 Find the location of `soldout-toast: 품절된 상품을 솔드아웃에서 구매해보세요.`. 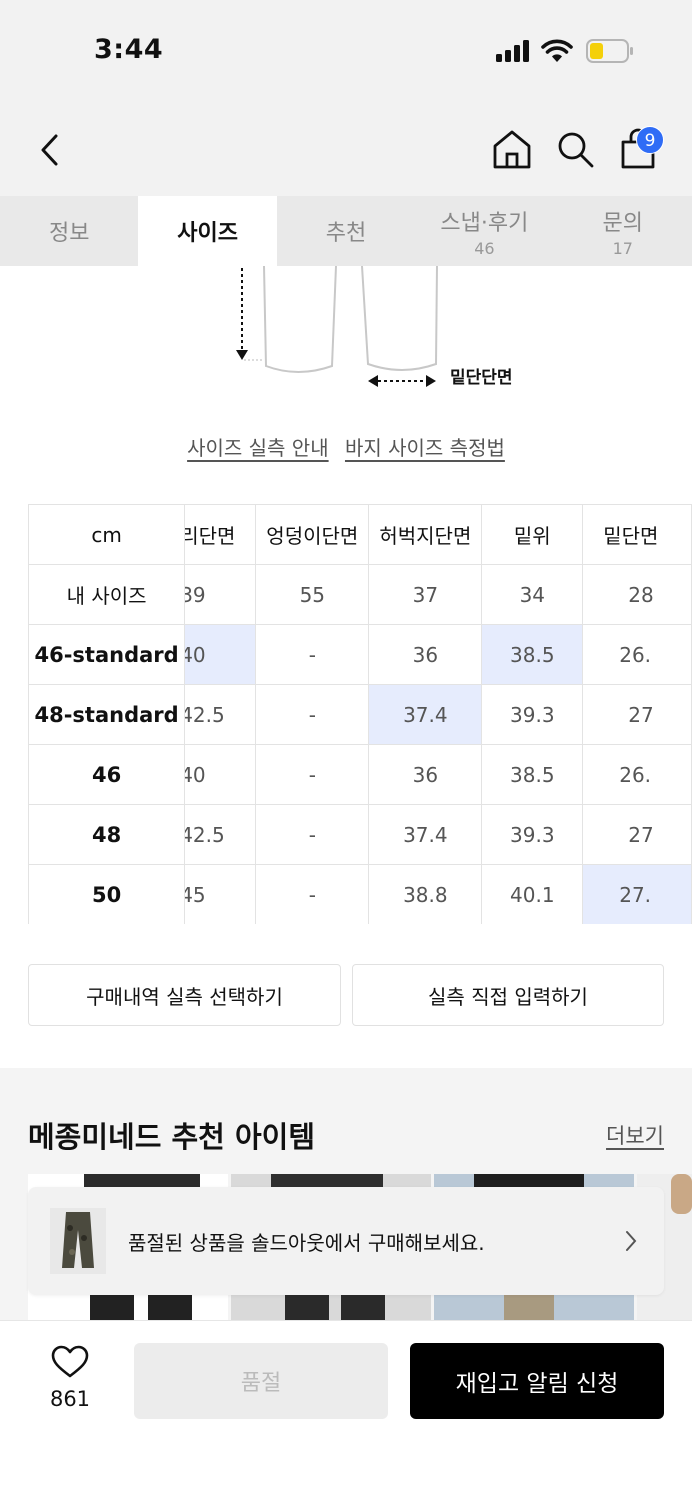

soldout-toast: 품절된 상품을 솔드아웃에서 구매해보세요. is located at coordinates (346, 1241).